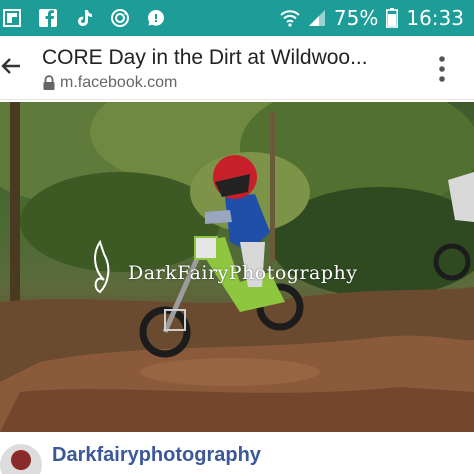 Image resolution: width=474 pixels, height=474 pixels. What do you see at coordinates (356, 18) in the screenshot?
I see `battery-percent: 75%` at bounding box center [356, 18].